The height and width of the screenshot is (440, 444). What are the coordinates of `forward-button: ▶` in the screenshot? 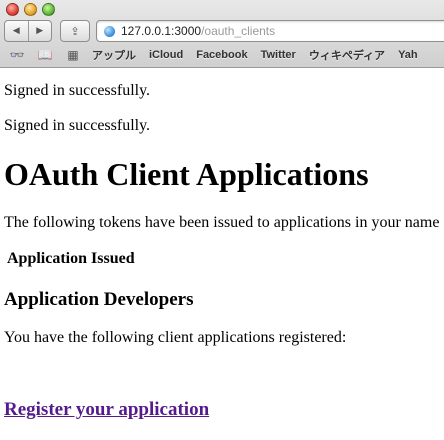 It's located at (40, 31).